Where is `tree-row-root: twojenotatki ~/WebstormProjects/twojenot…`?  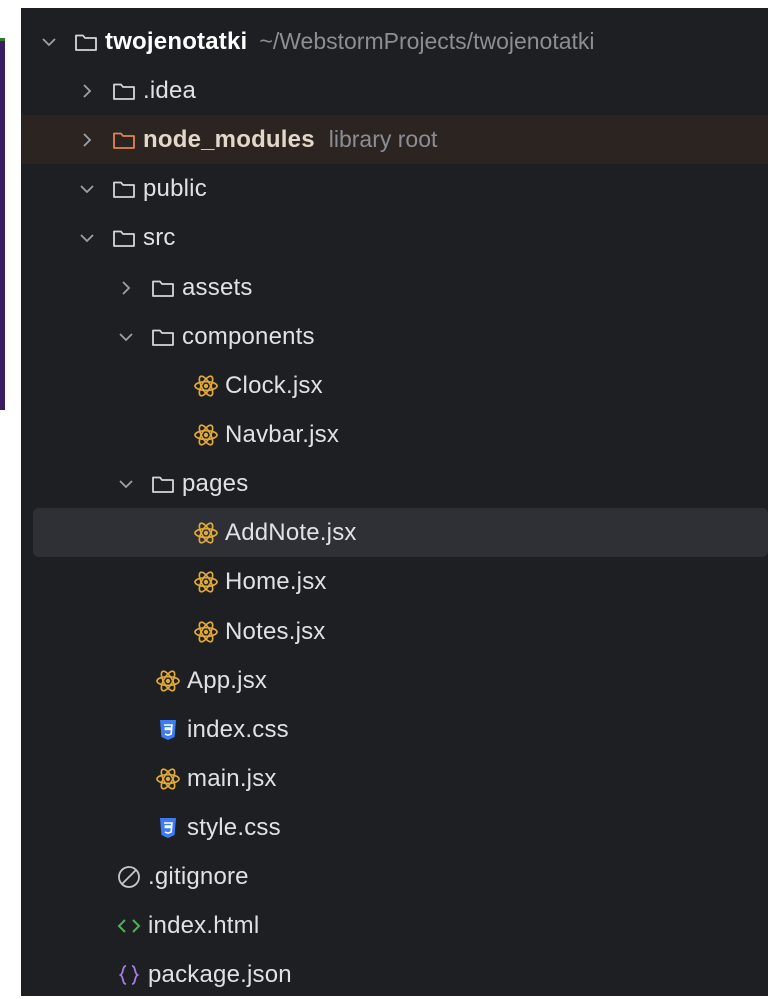 tree-row-root: twojenotatki ~/WebstormProjects/twojenot… is located at coordinates (394, 41).